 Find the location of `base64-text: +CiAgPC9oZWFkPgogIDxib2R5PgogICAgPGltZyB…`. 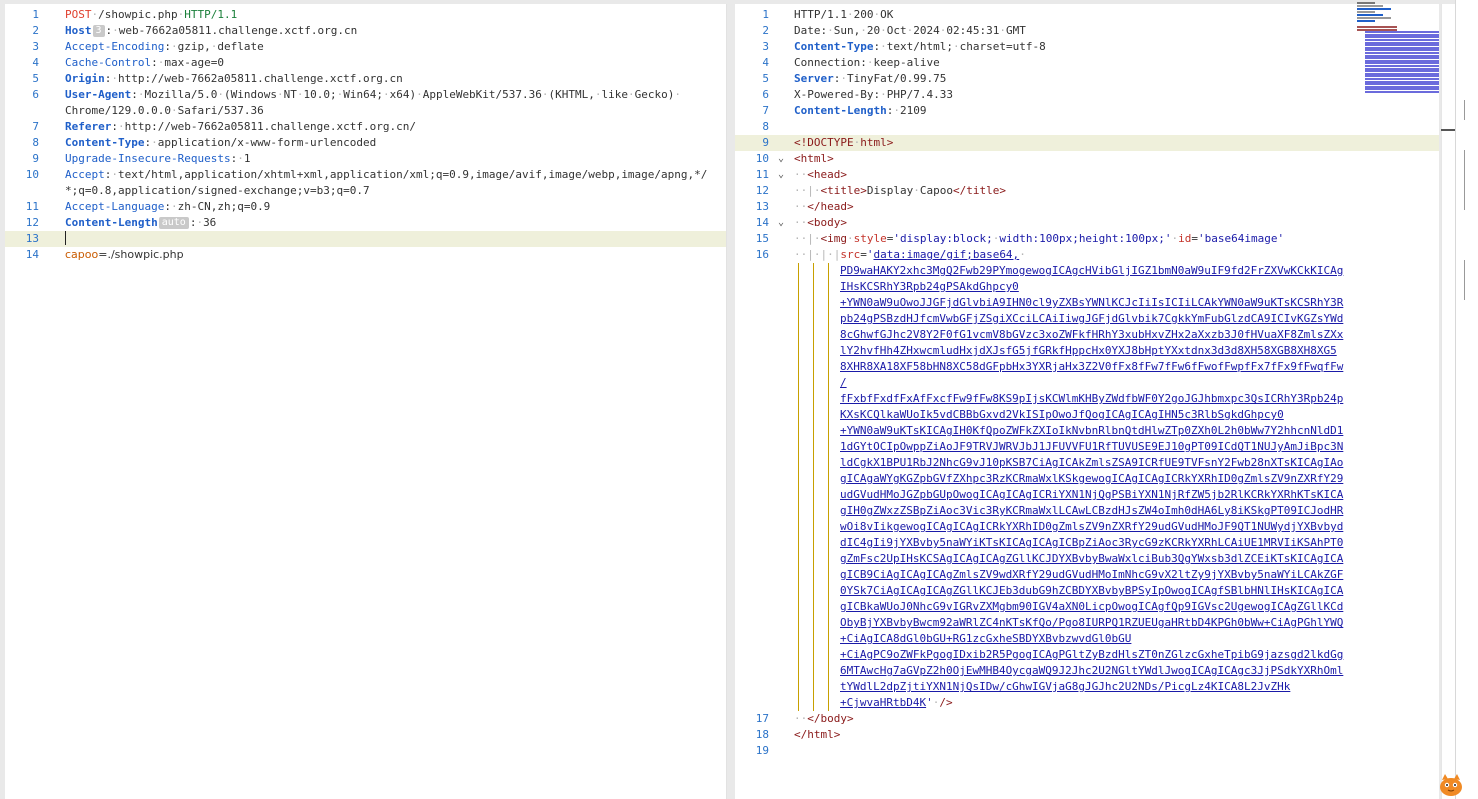

base64-text: +CiAgPC9oZWFkPgogIDxib2R5PgogICAgPGltZyB… is located at coordinates (1092, 654).